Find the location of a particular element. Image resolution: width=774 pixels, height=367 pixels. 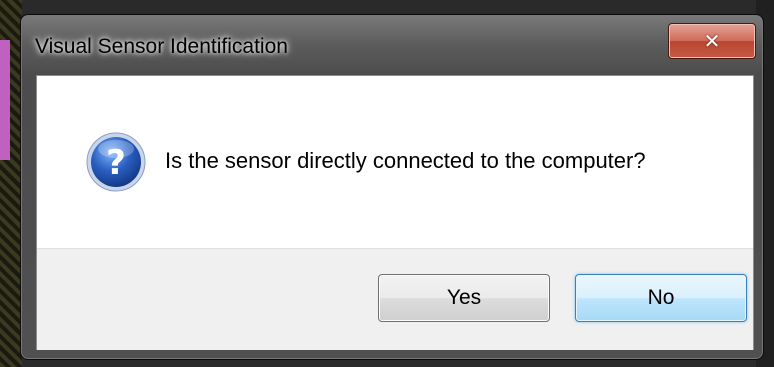

yes-button: Yes is located at coordinates (464, 298).